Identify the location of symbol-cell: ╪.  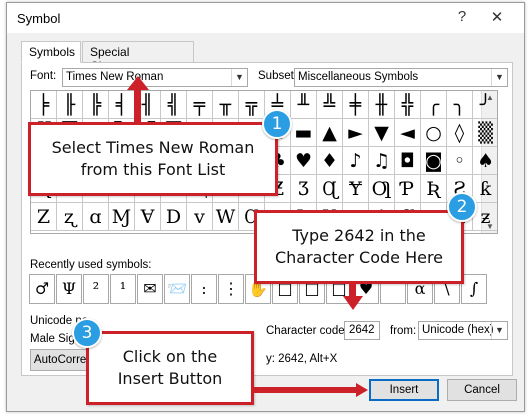
(356, 105).